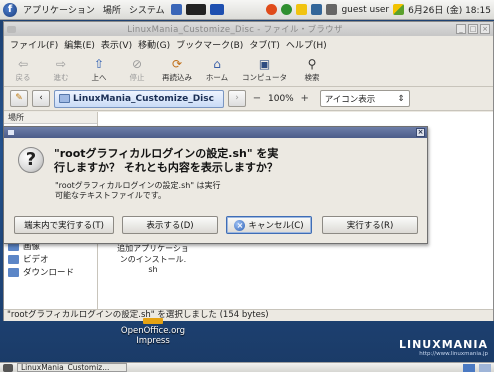  Describe the element at coordinates (473, 29) in the screenshot. I see `maximize-icon: □` at that location.